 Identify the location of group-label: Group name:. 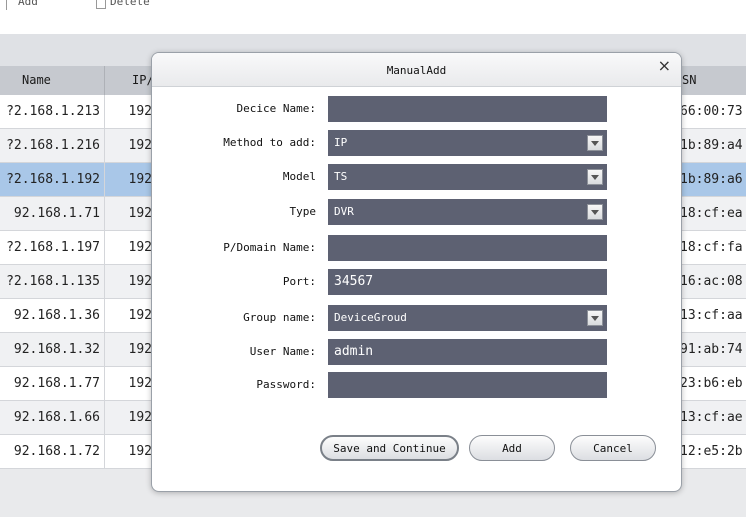
(279, 317).